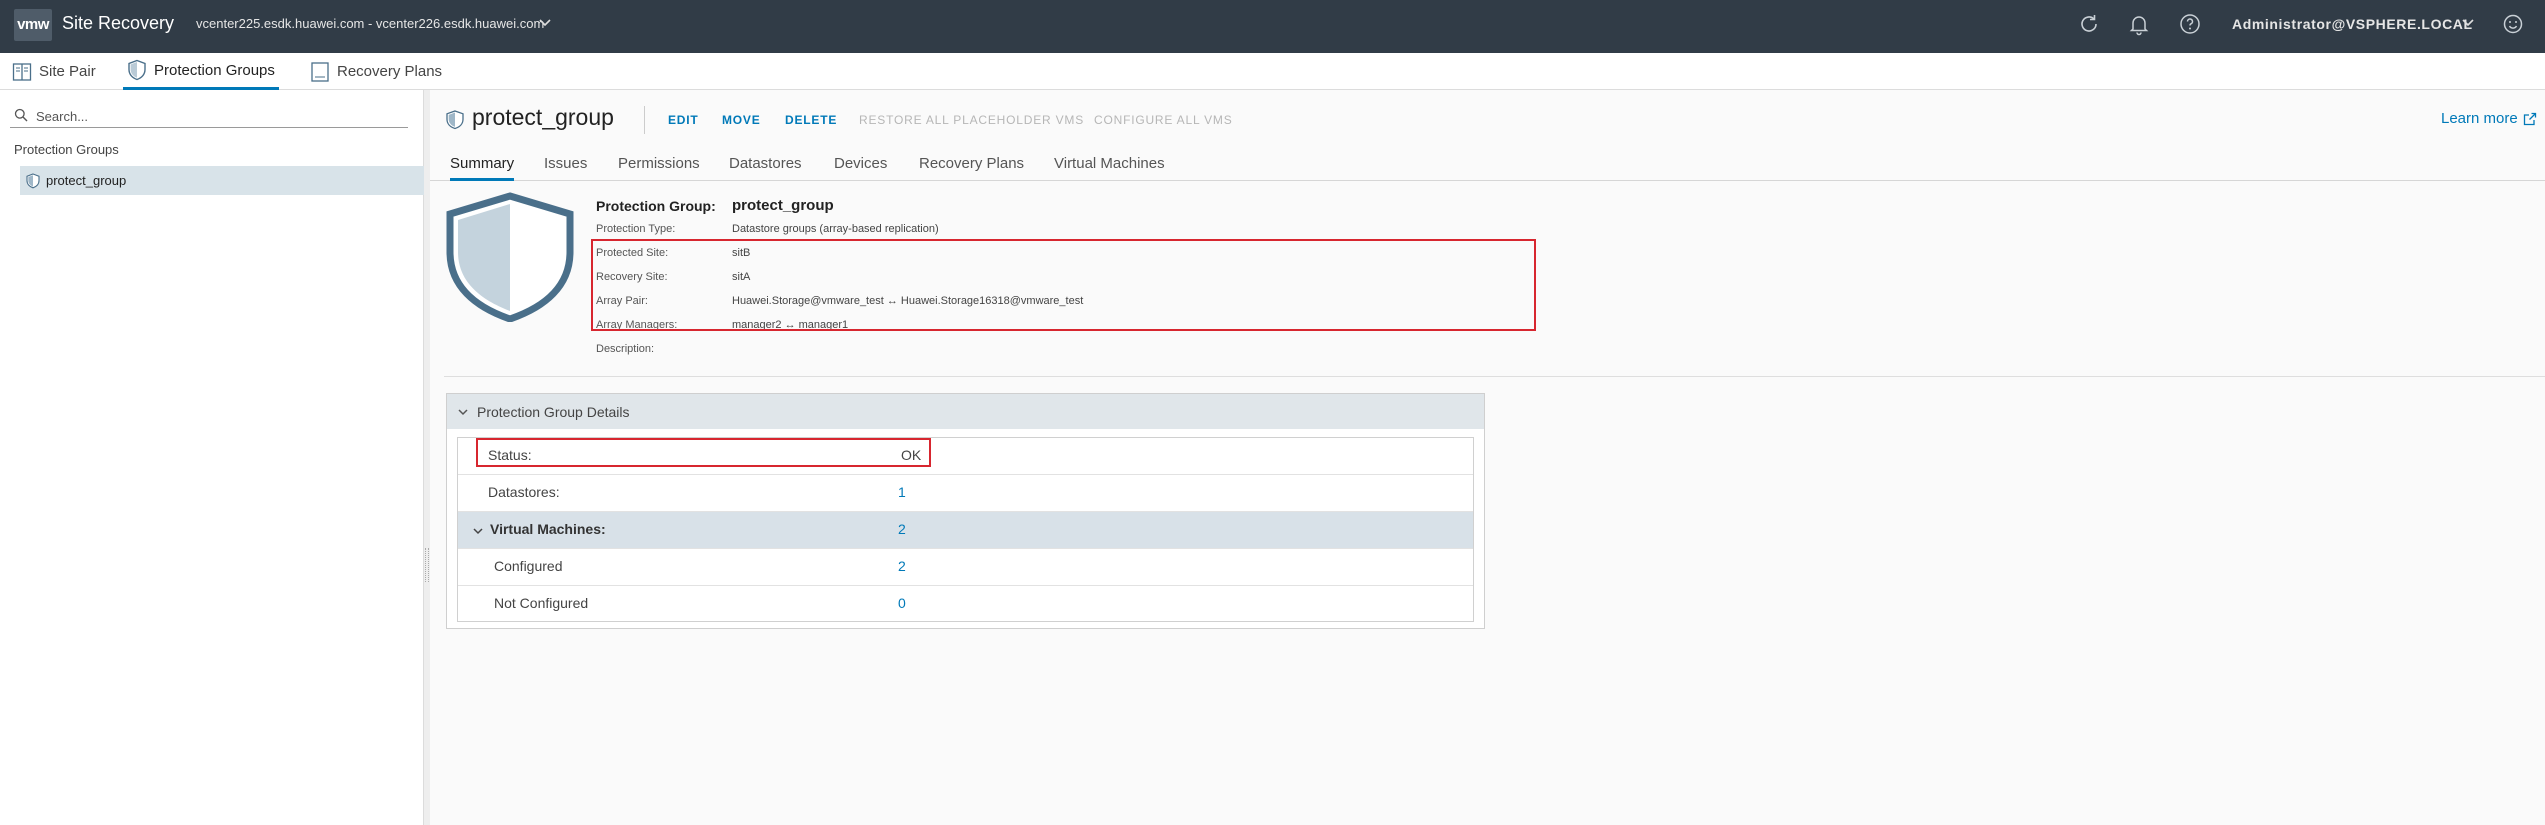 Image resolution: width=2545 pixels, height=825 pixels. Describe the element at coordinates (636, 229) in the screenshot. I see `protection-type-label: Protection Type:` at that location.